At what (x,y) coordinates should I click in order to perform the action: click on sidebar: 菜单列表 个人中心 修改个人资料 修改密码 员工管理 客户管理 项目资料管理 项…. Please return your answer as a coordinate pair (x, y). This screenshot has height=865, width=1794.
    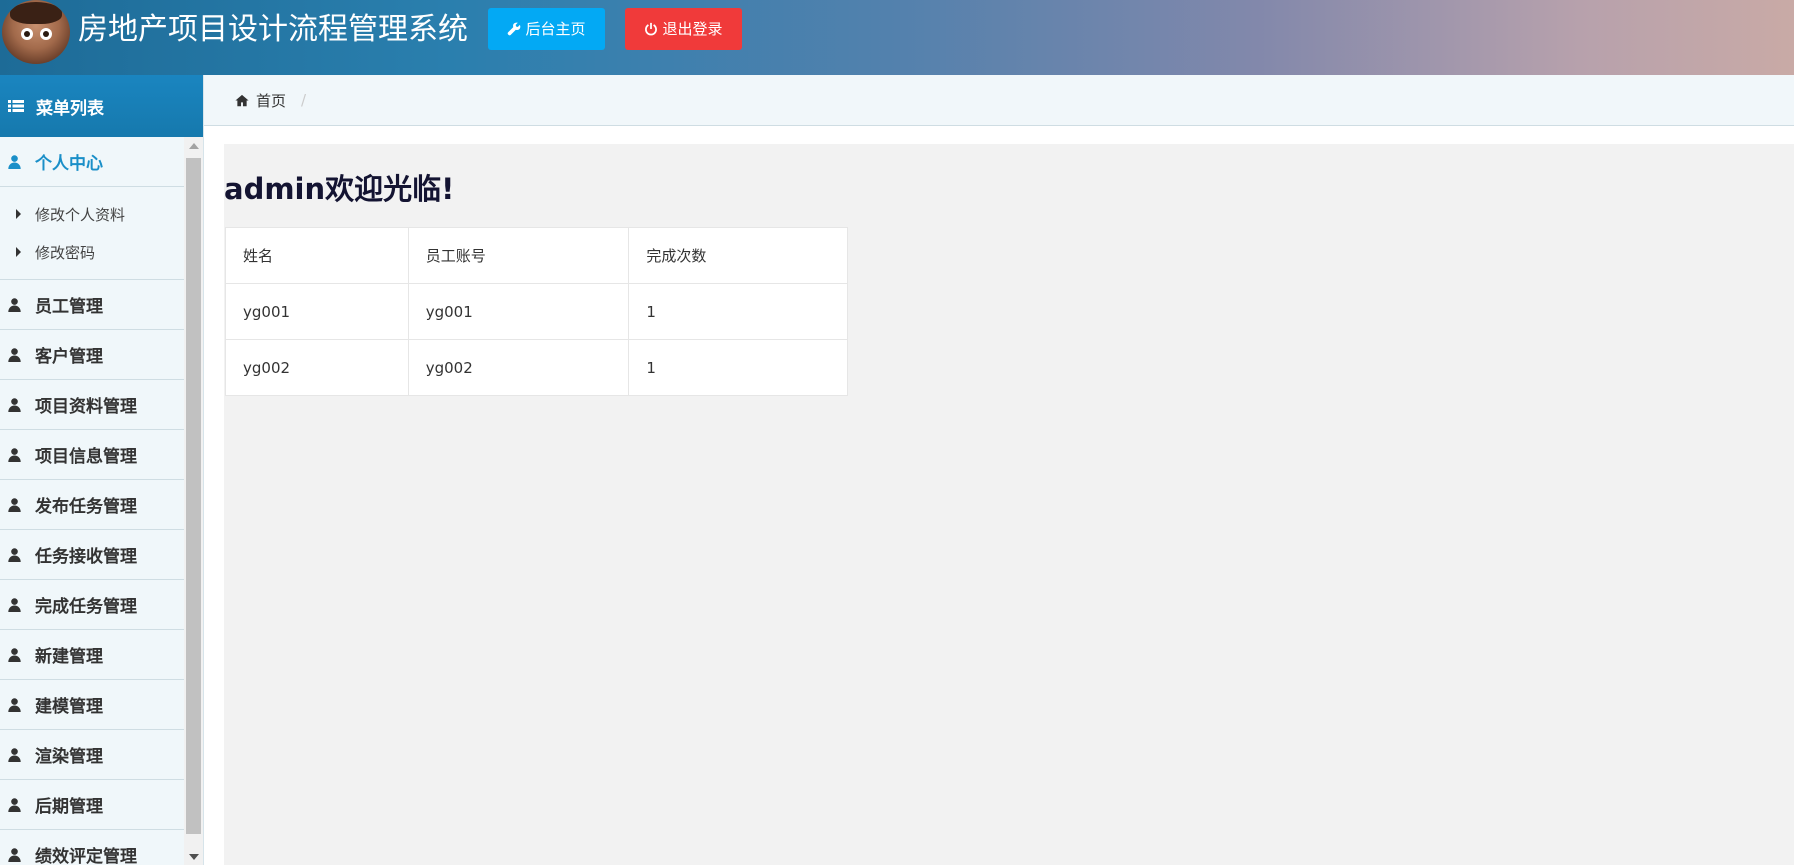
    Looking at the image, I should click on (102, 470).